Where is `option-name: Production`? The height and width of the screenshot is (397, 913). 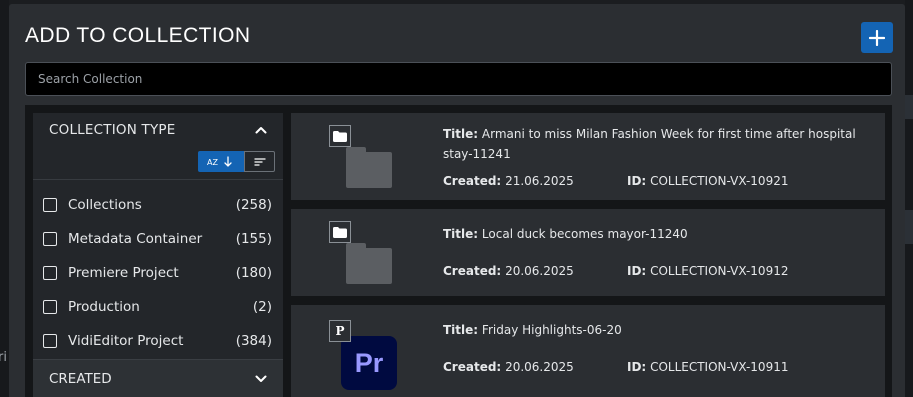 option-name: Production is located at coordinates (104, 307).